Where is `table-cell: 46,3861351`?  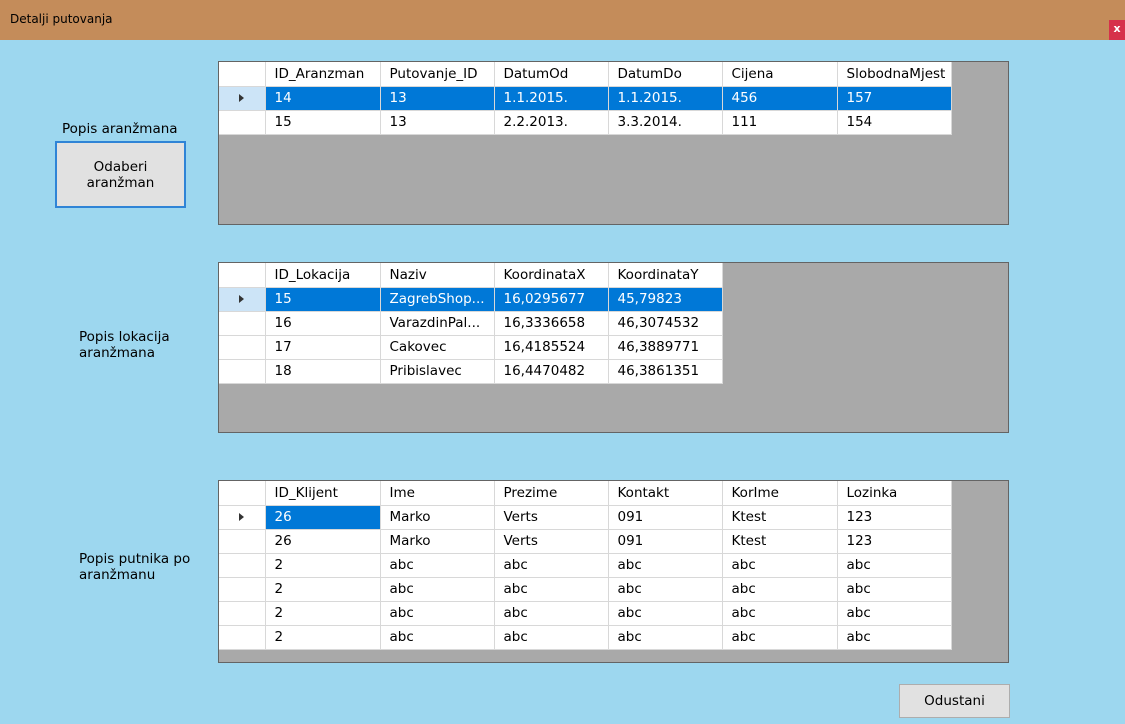
table-cell: 46,3861351 is located at coordinates (665, 371).